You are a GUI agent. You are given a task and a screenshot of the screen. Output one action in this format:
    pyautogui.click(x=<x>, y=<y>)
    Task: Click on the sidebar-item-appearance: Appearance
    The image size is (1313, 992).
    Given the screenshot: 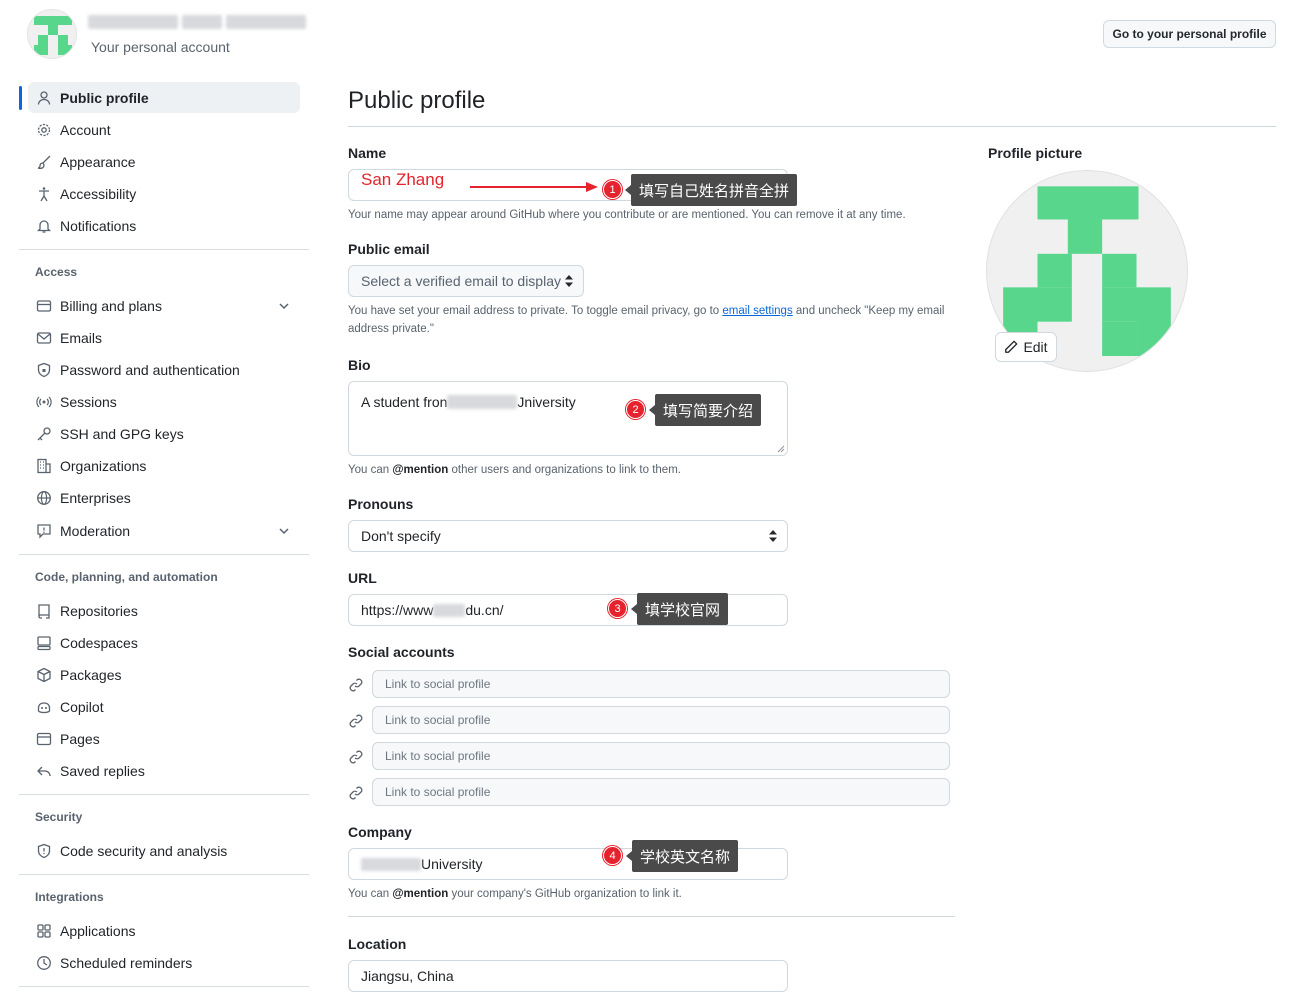 What is the action you would take?
    pyautogui.click(x=164, y=161)
    